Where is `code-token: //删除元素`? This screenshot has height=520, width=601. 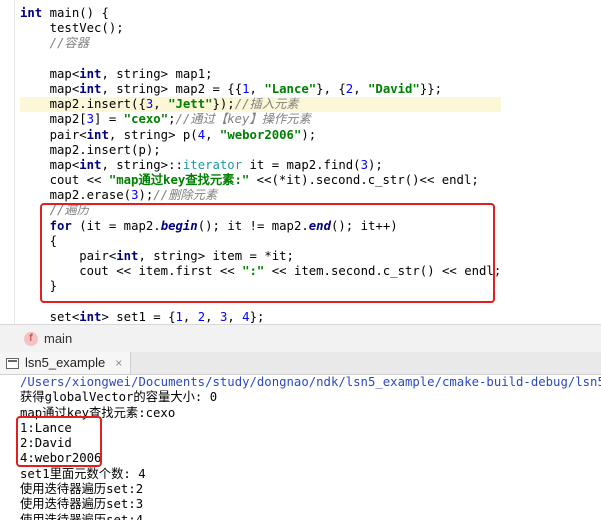
code-token: //删除元素 is located at coordinates (185, 195).